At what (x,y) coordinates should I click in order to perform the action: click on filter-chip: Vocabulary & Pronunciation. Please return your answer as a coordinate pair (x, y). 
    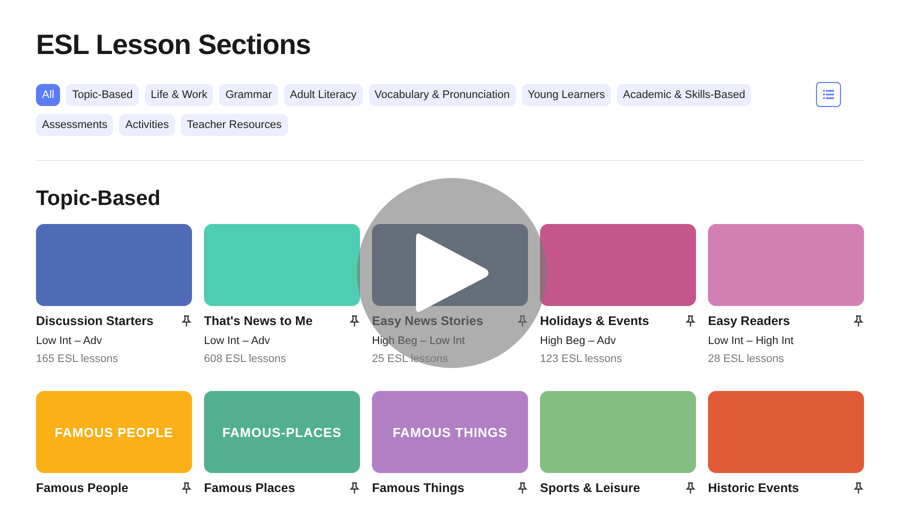
    Looking at the image, I should click on (442, 95).